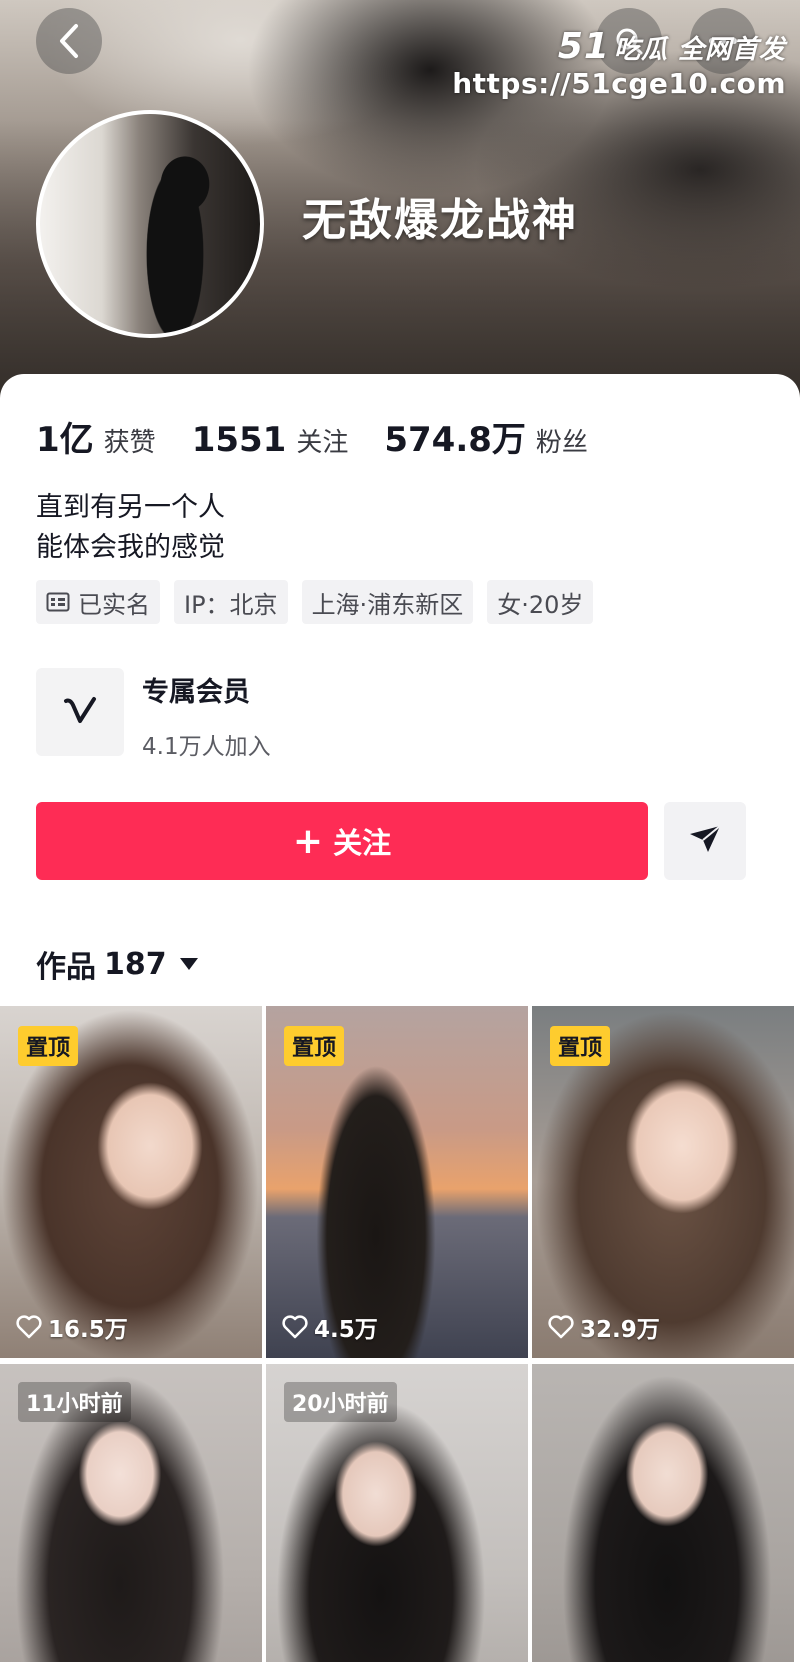 The image size is (800, 1662). I want to click on video-likes-count: 32.9万, so click(620, 1330).